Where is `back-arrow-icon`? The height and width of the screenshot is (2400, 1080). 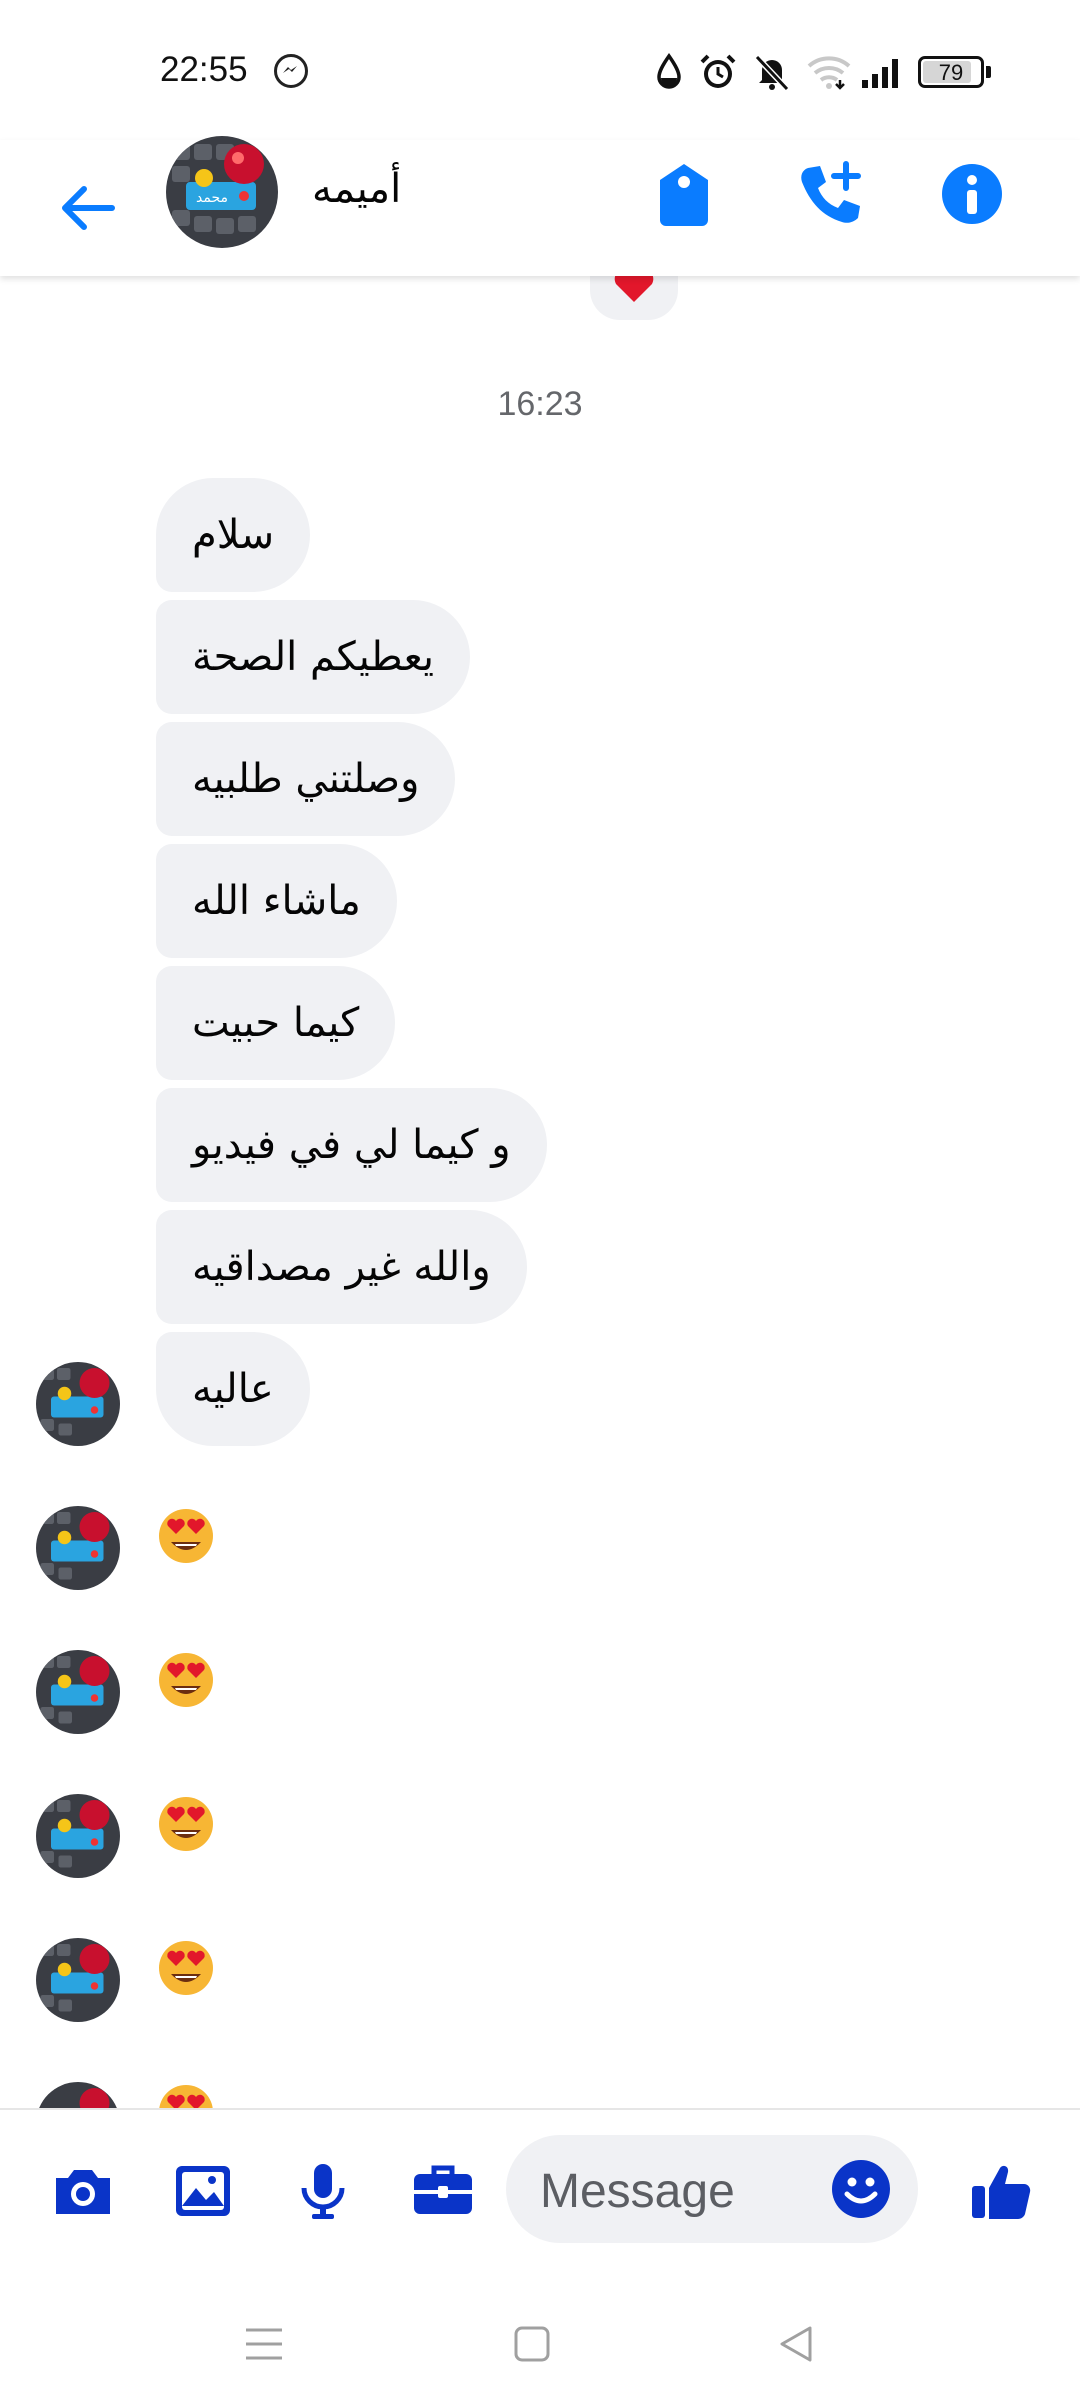 back-arrow-icon is located at coordinates (87, 208).